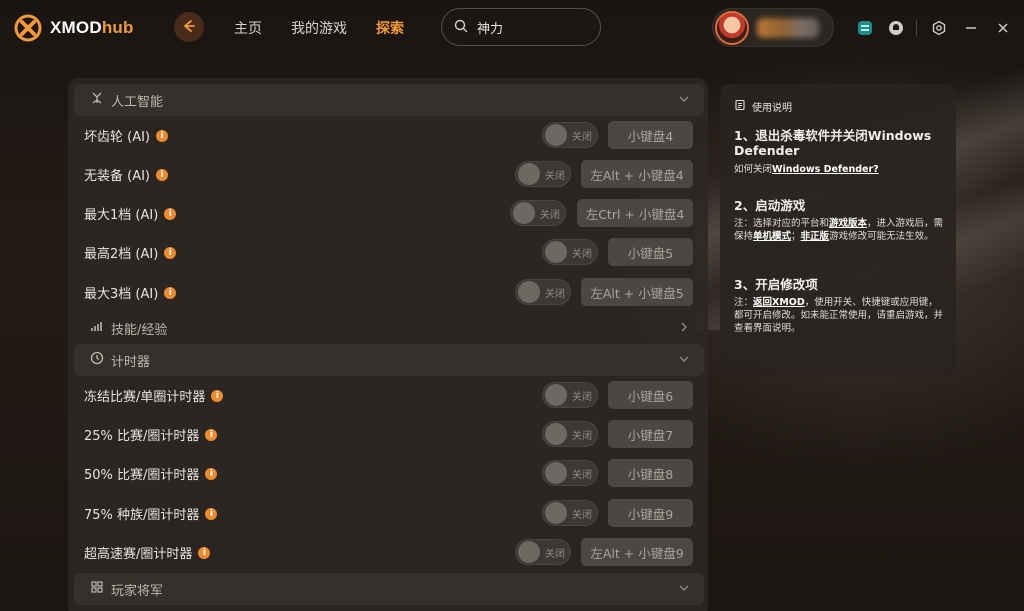 This screenshot has width=1024, height=611. I want to click on single-player-link: 单机模式, so click(772, 236).